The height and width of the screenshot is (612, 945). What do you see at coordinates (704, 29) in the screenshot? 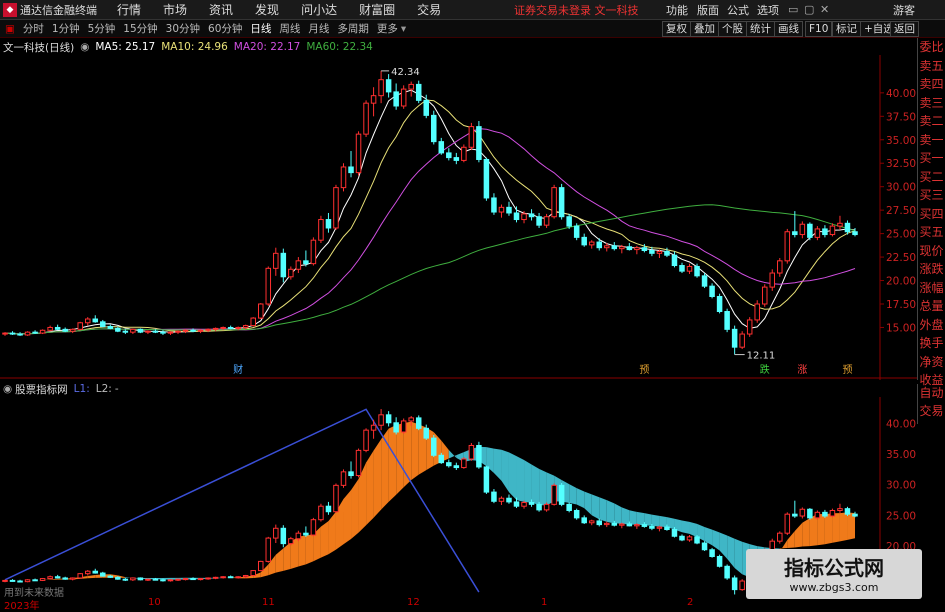
I see `overlay-button: 叠加` at bounding box center [704, 29].